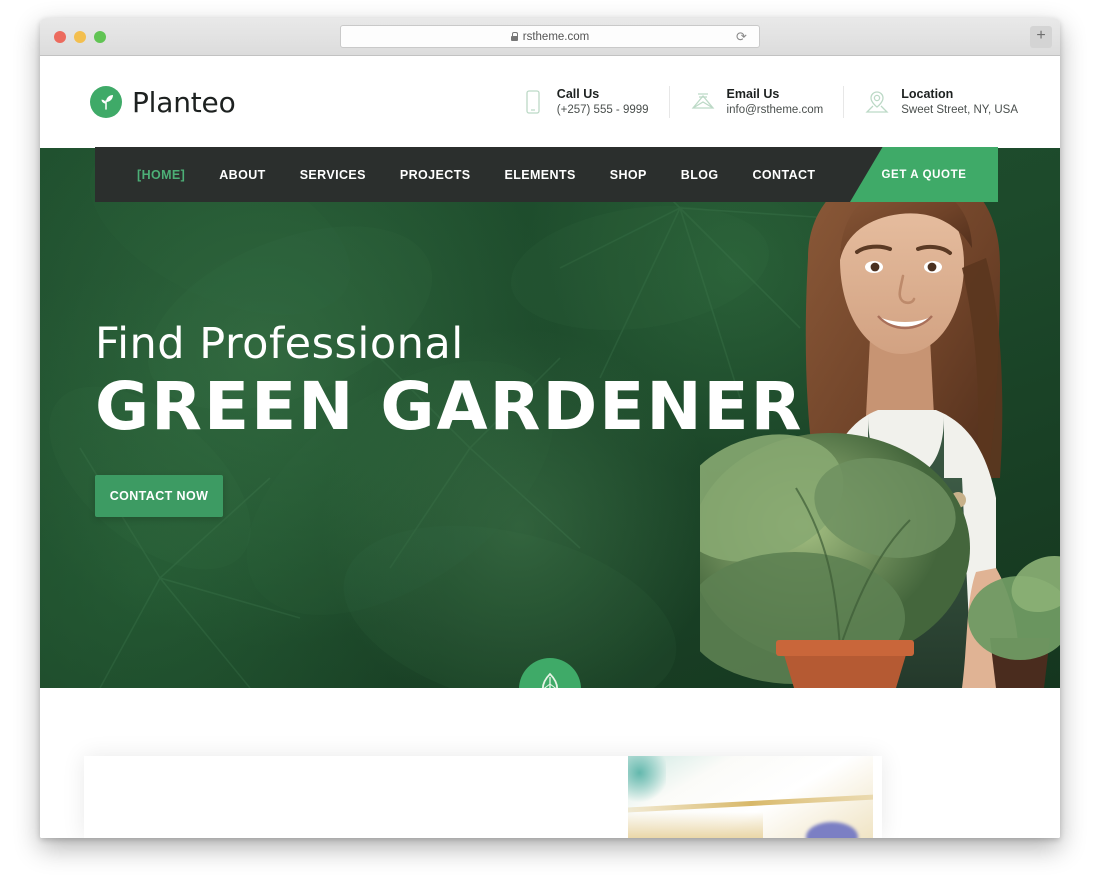  Describe the element at coordinates (161, 175) in the screenshot. I see `nav-item-home: [HOME]` at that location.